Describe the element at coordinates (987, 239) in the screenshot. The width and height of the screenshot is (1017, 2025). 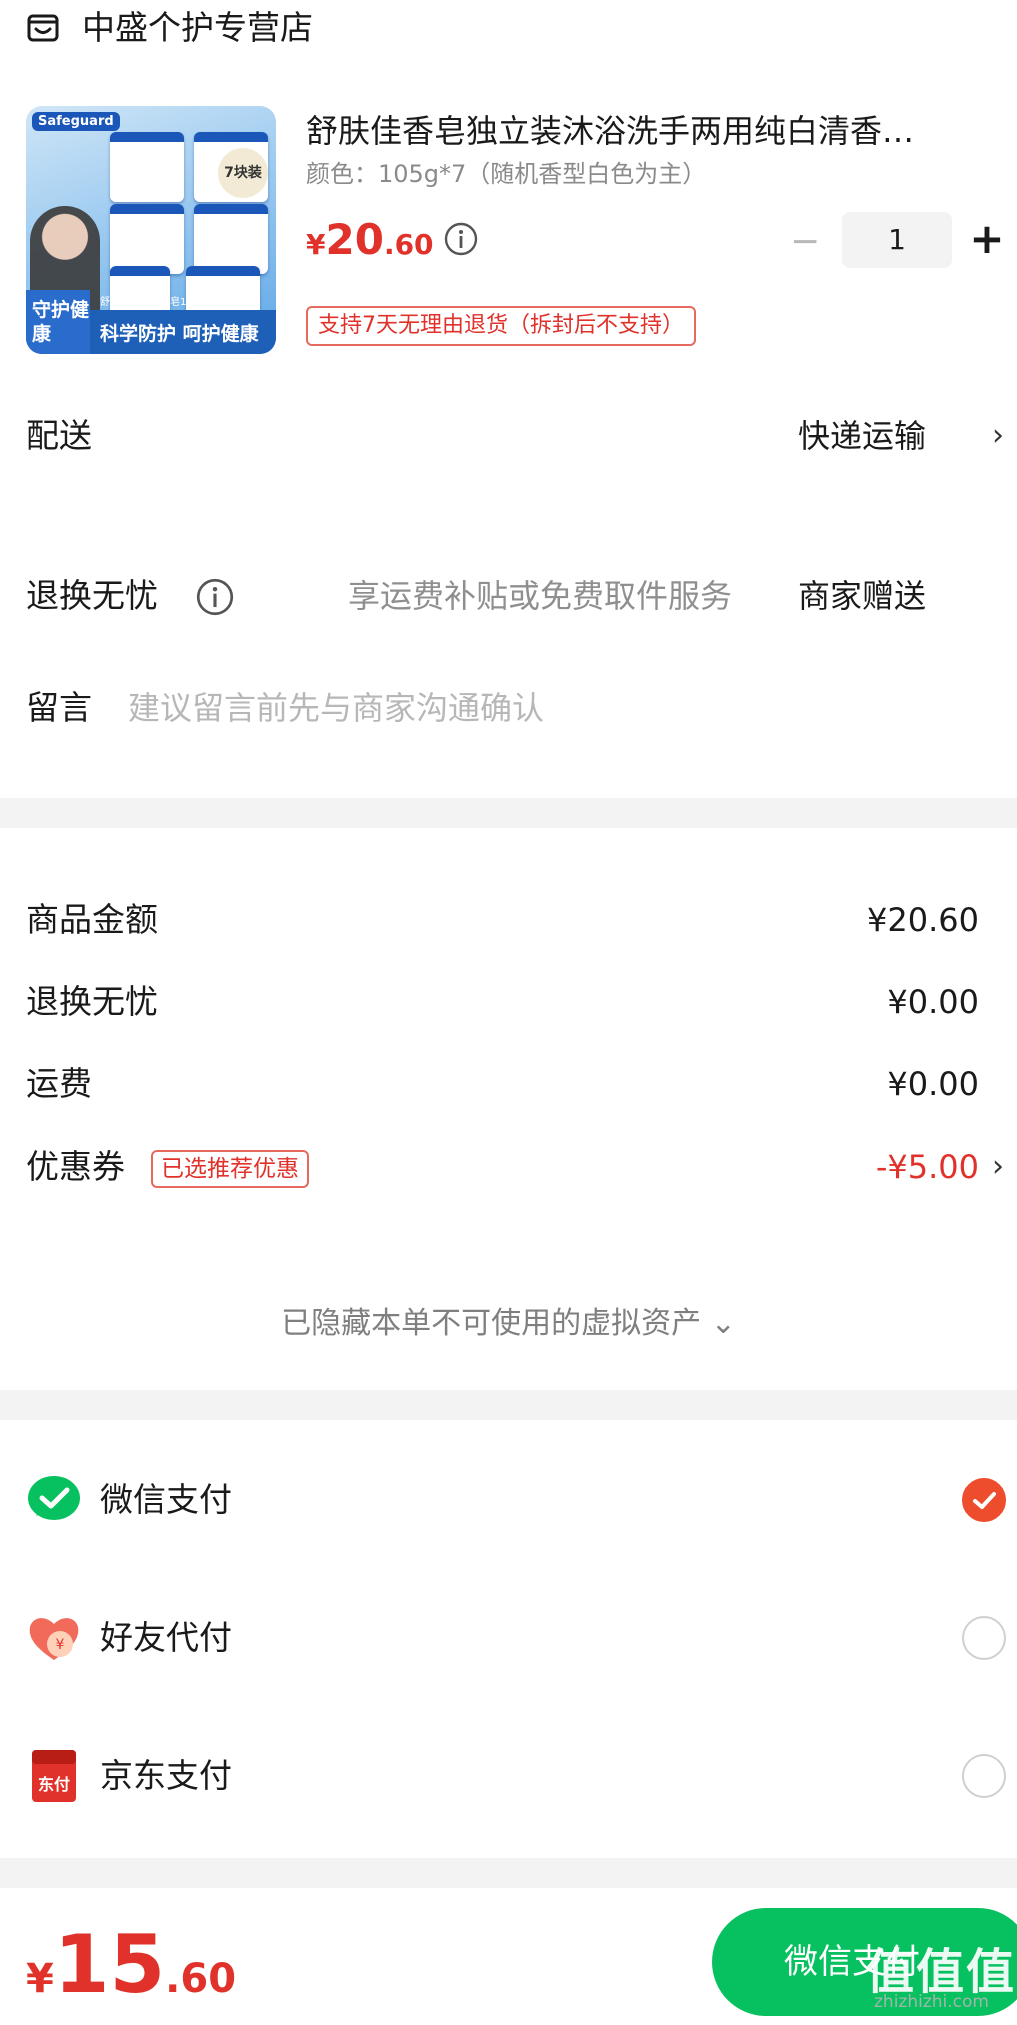
I see `quantity-plus-button: +` at that location.